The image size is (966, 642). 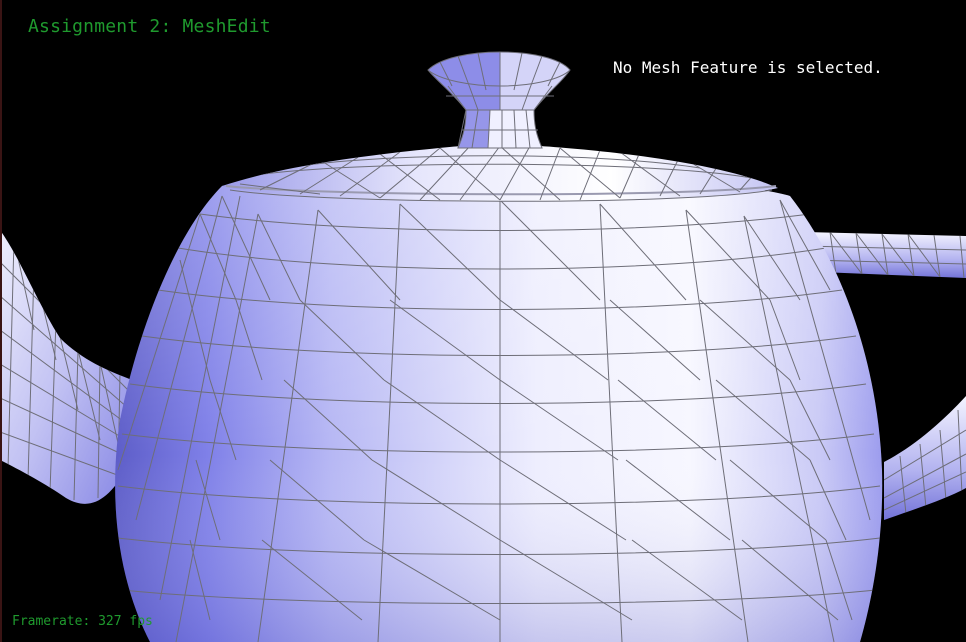 I want to click on teapot-spout, so click(x=66, y=367).